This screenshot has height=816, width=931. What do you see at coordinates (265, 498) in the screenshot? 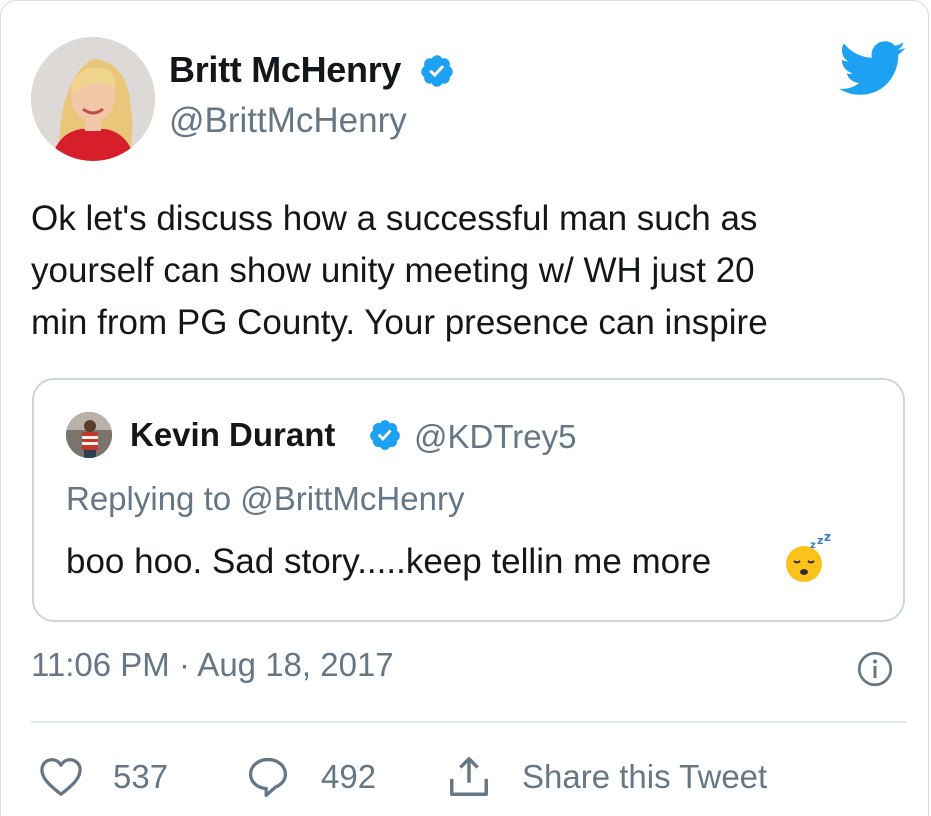
I see `replying-to: Replying to @BrittMcHenry` at bounding box center [265, 498].